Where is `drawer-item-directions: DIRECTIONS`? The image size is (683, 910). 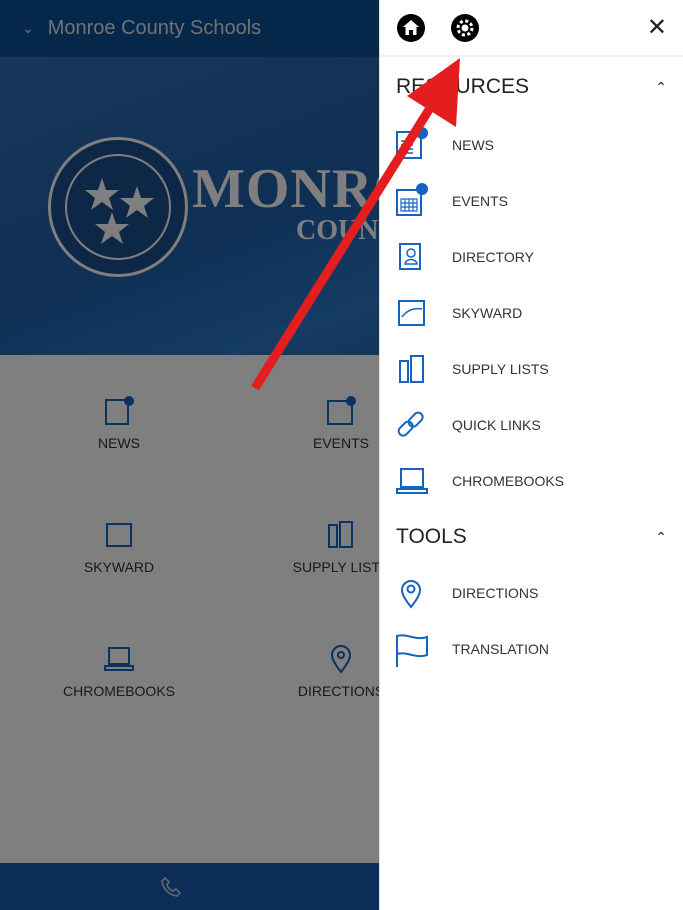
drawer-item-directions: DIRECTIONS is located at coordinates (531, 593).